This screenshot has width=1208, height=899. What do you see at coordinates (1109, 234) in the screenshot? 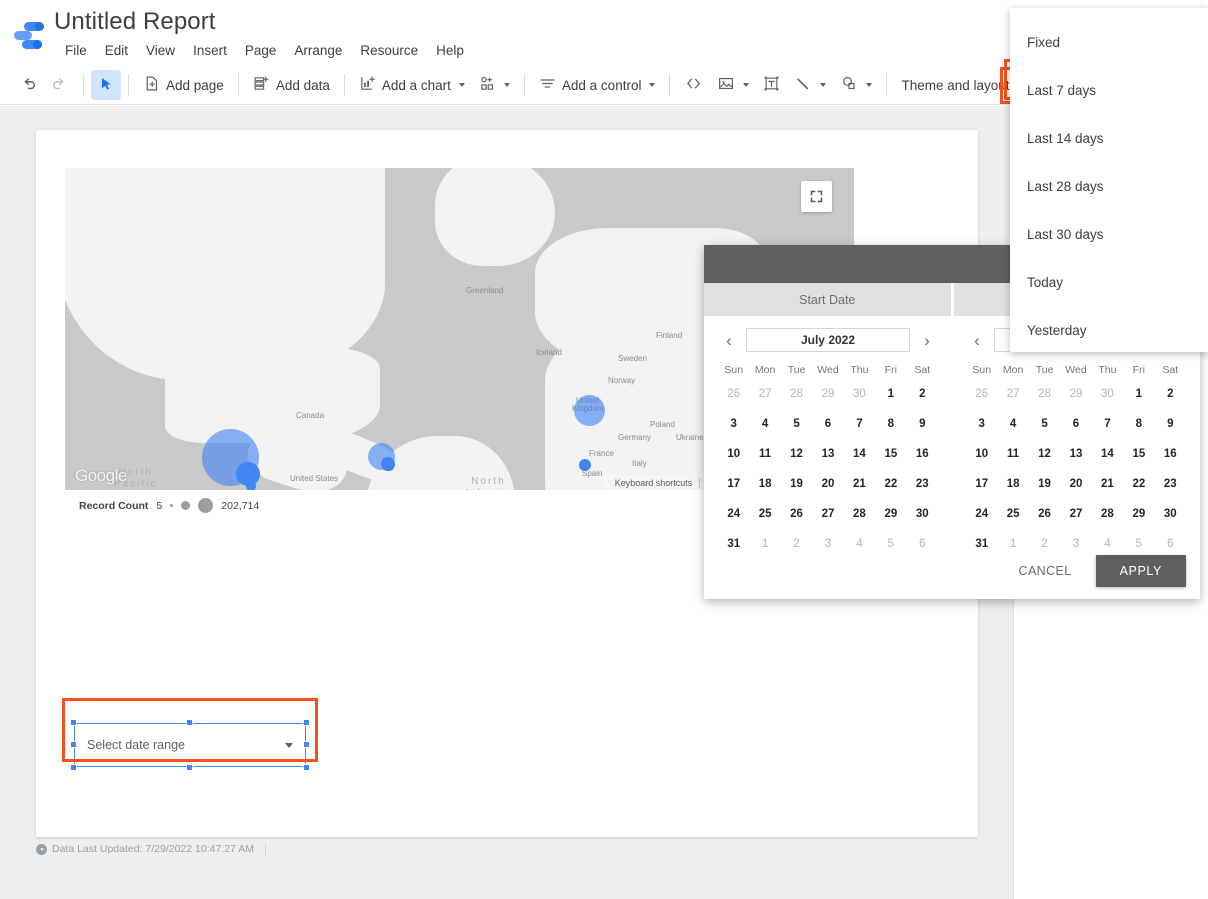
I see `menu-item-last-30-days: Last 30 days` at bounding box center [1109, 234].